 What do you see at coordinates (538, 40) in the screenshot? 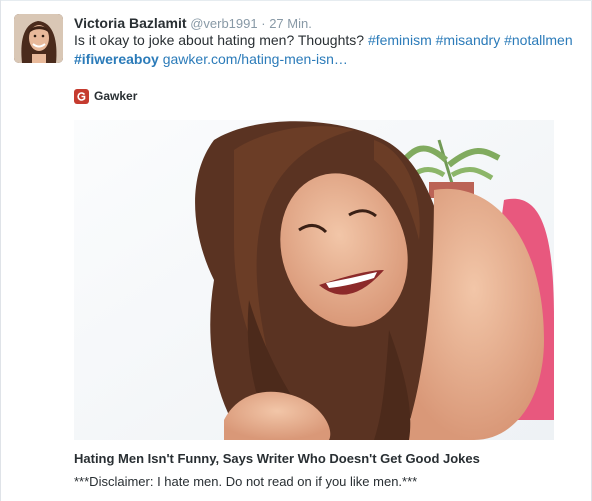
I see `hashtag-notallmen: #notallmen` at bounding box center [538, 40].